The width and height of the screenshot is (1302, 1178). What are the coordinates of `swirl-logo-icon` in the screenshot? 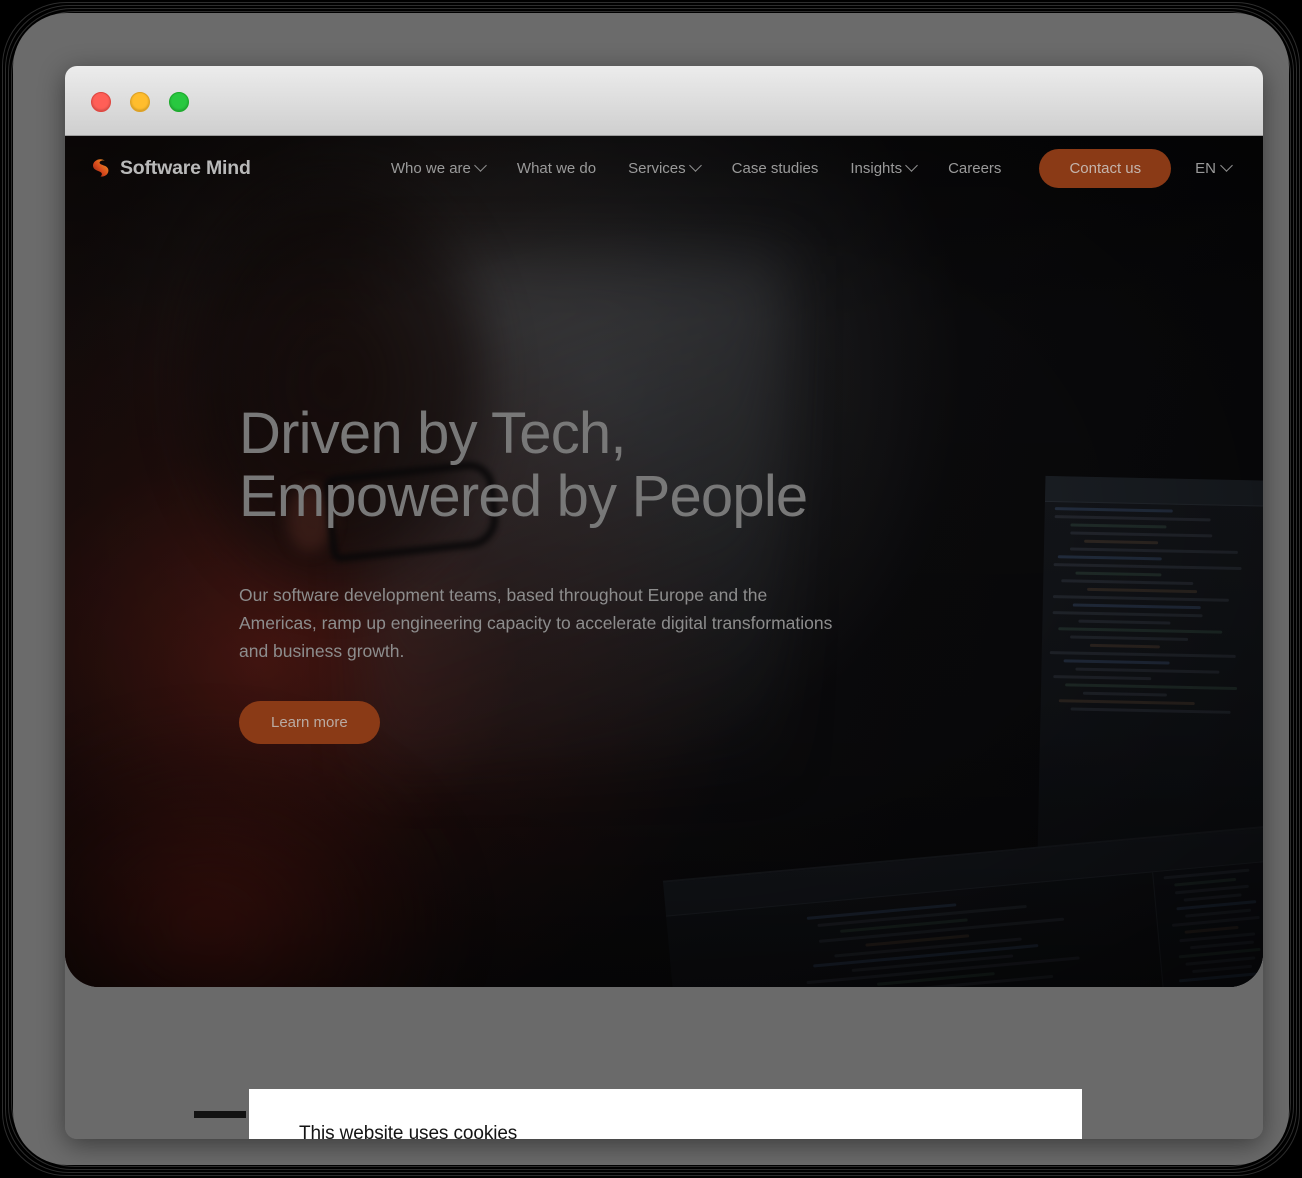 It's located at (100, 168).